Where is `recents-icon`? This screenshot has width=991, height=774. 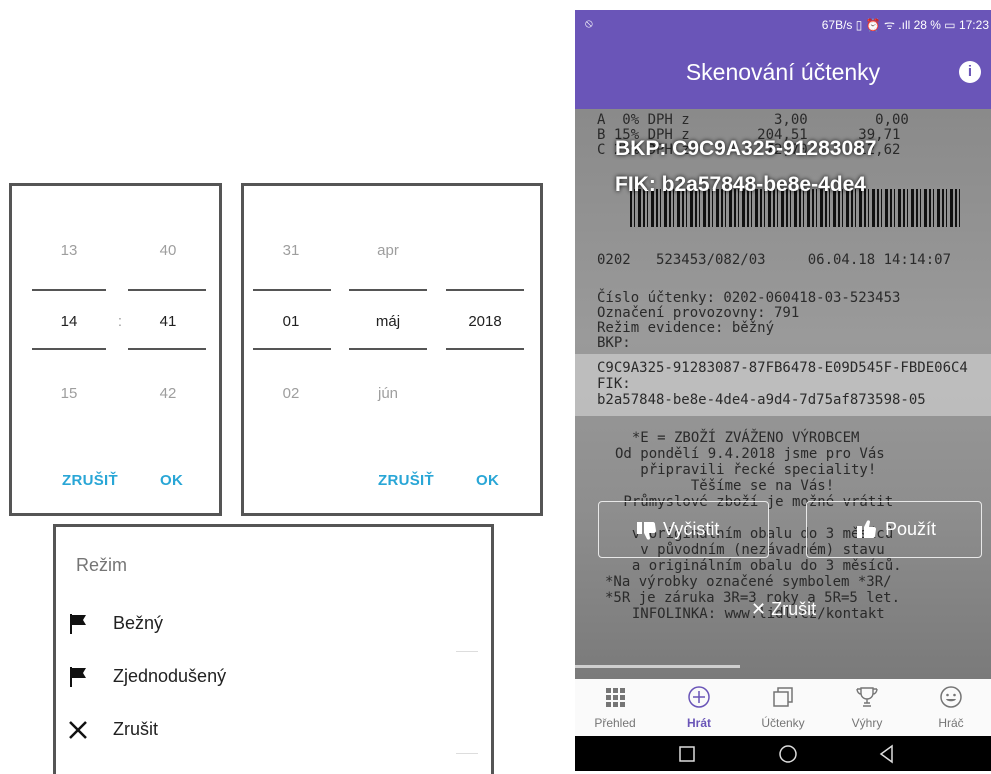
recents-icon is located at coordinates (687, 754).